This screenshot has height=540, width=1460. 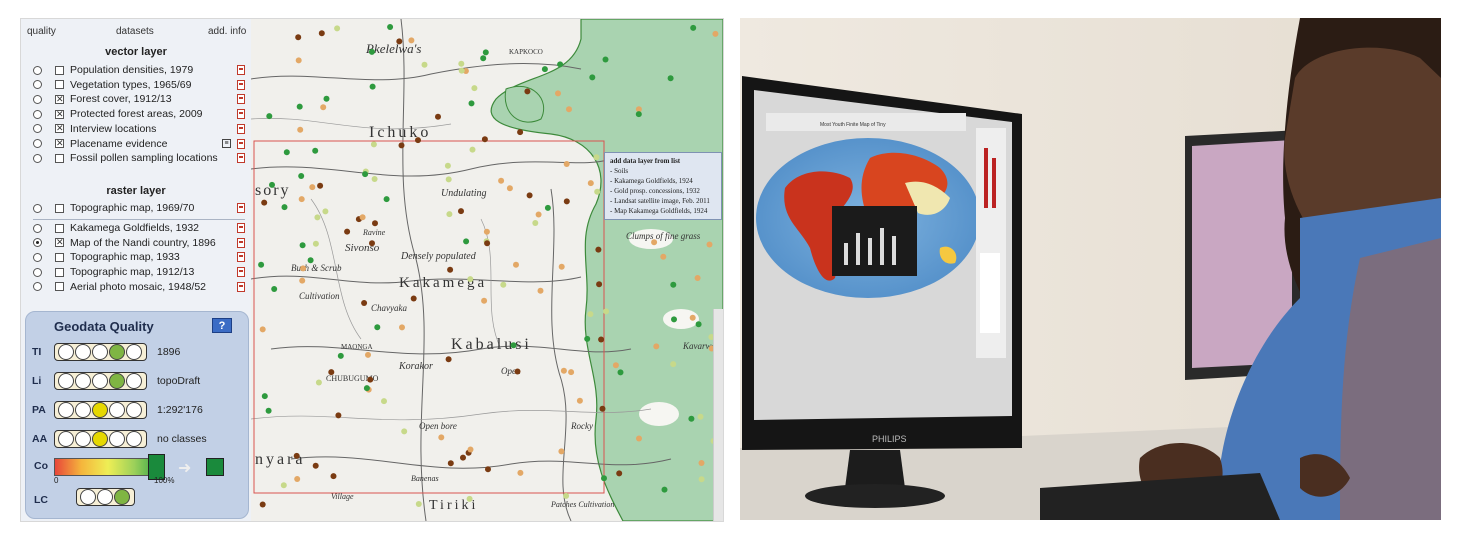 What do you see at coordinates (139, 272) in the screenshot?
I see `raster-layer-row: Topographic map, 1912/13` at bounding box center [139, 272].